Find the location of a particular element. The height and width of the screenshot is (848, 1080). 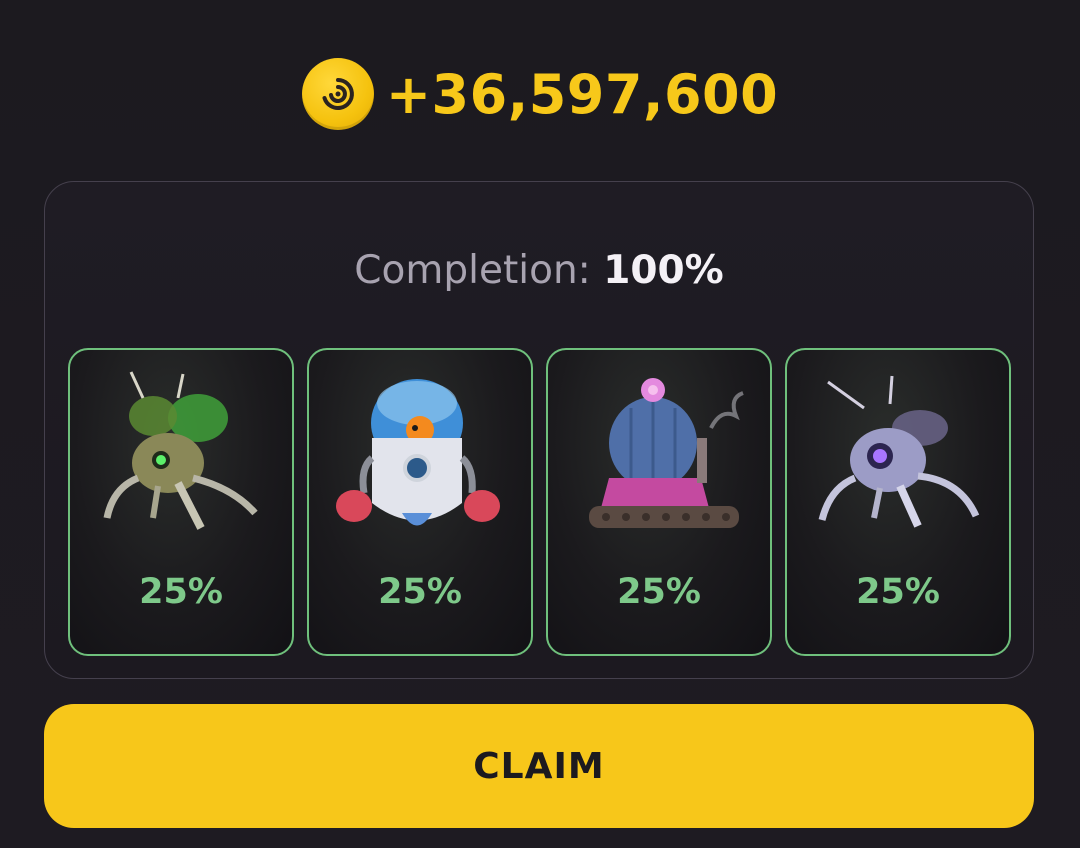

robot-card-2: 25% is located at coordinates (420, 502).